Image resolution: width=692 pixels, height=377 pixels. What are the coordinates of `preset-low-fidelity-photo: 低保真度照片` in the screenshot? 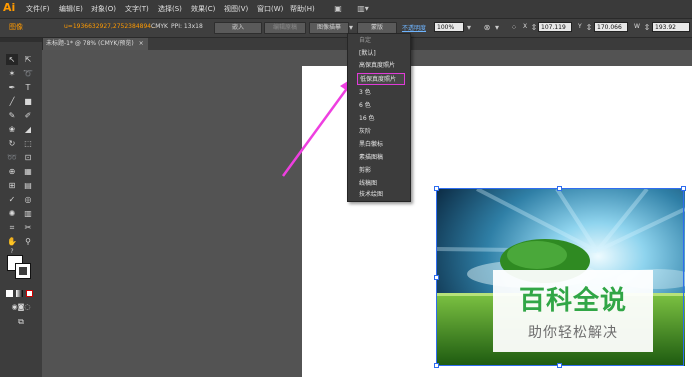 It's located at (381, 79).